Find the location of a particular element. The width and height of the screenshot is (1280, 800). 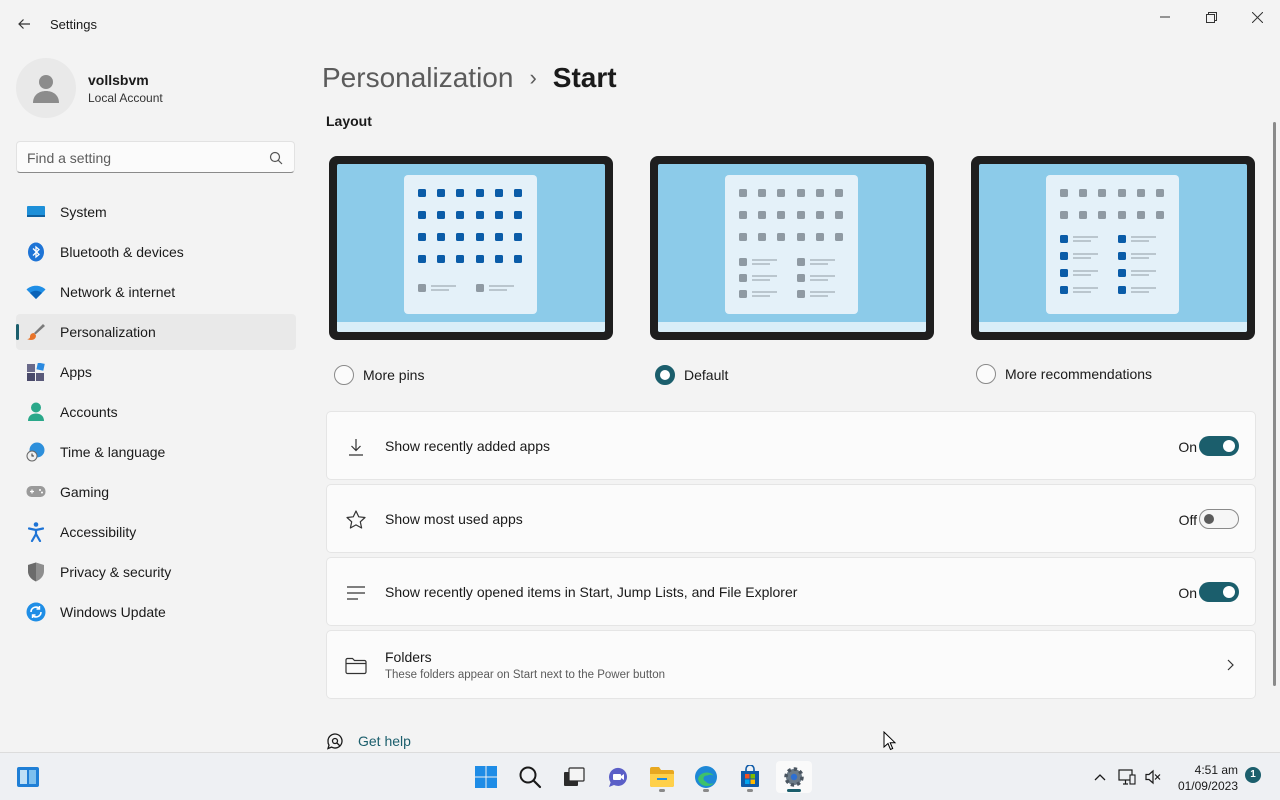

sidebar-item-label: Privacy & security is located at coordinates (116, 572).